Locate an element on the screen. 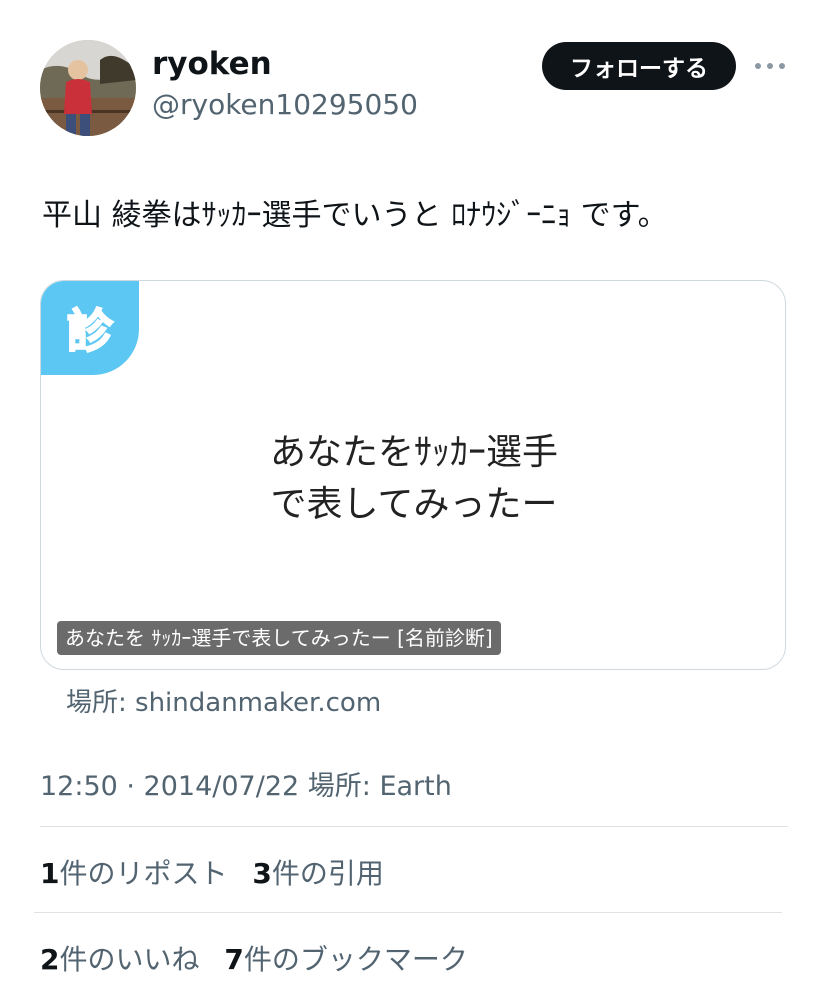  reposts-label: 件のリポスト is located at coordinates (143, 873).